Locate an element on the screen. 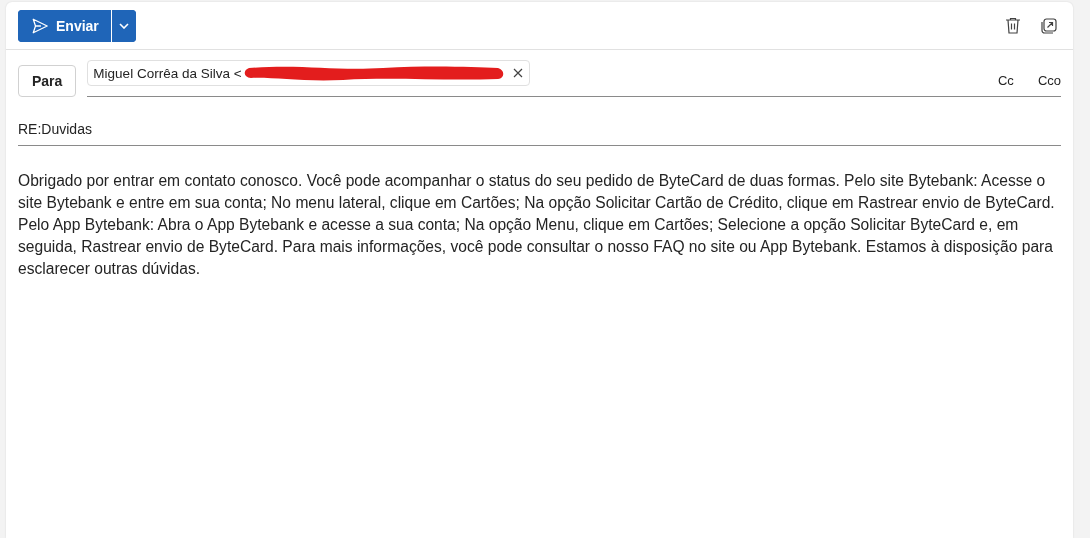 Image resolution: width=1090 pixels, height=538 pixels. to-button: Para is located at coordinates (47, 80).